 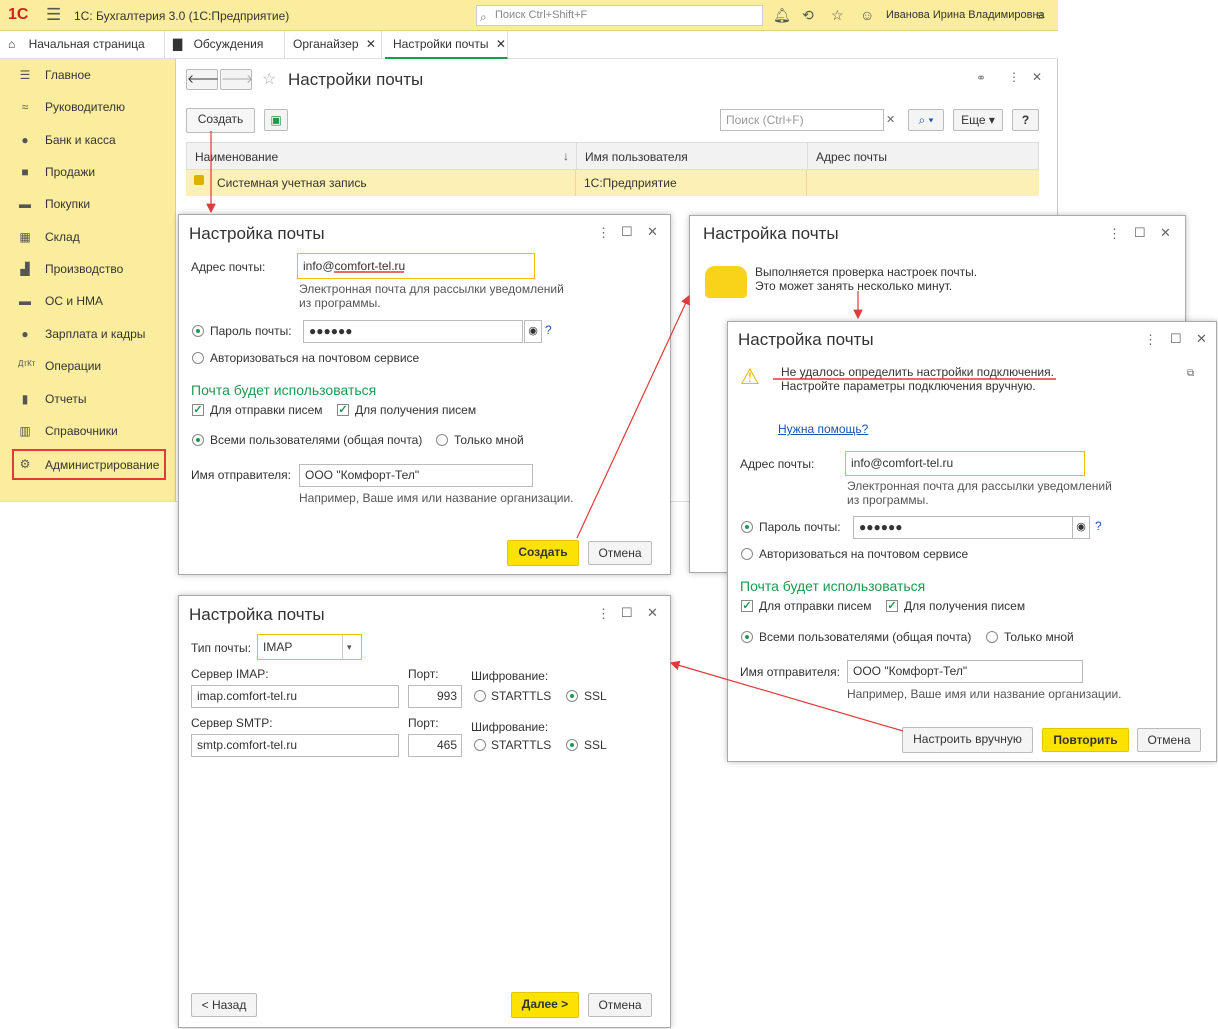 I want to click on mail-type-select: IMAP ▾, so click(x=309, y=647).